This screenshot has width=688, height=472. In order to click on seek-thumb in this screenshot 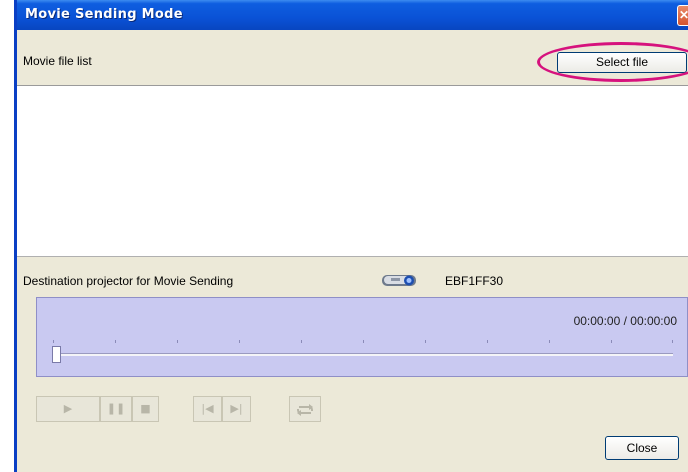, I will do `click(56, 354)`.